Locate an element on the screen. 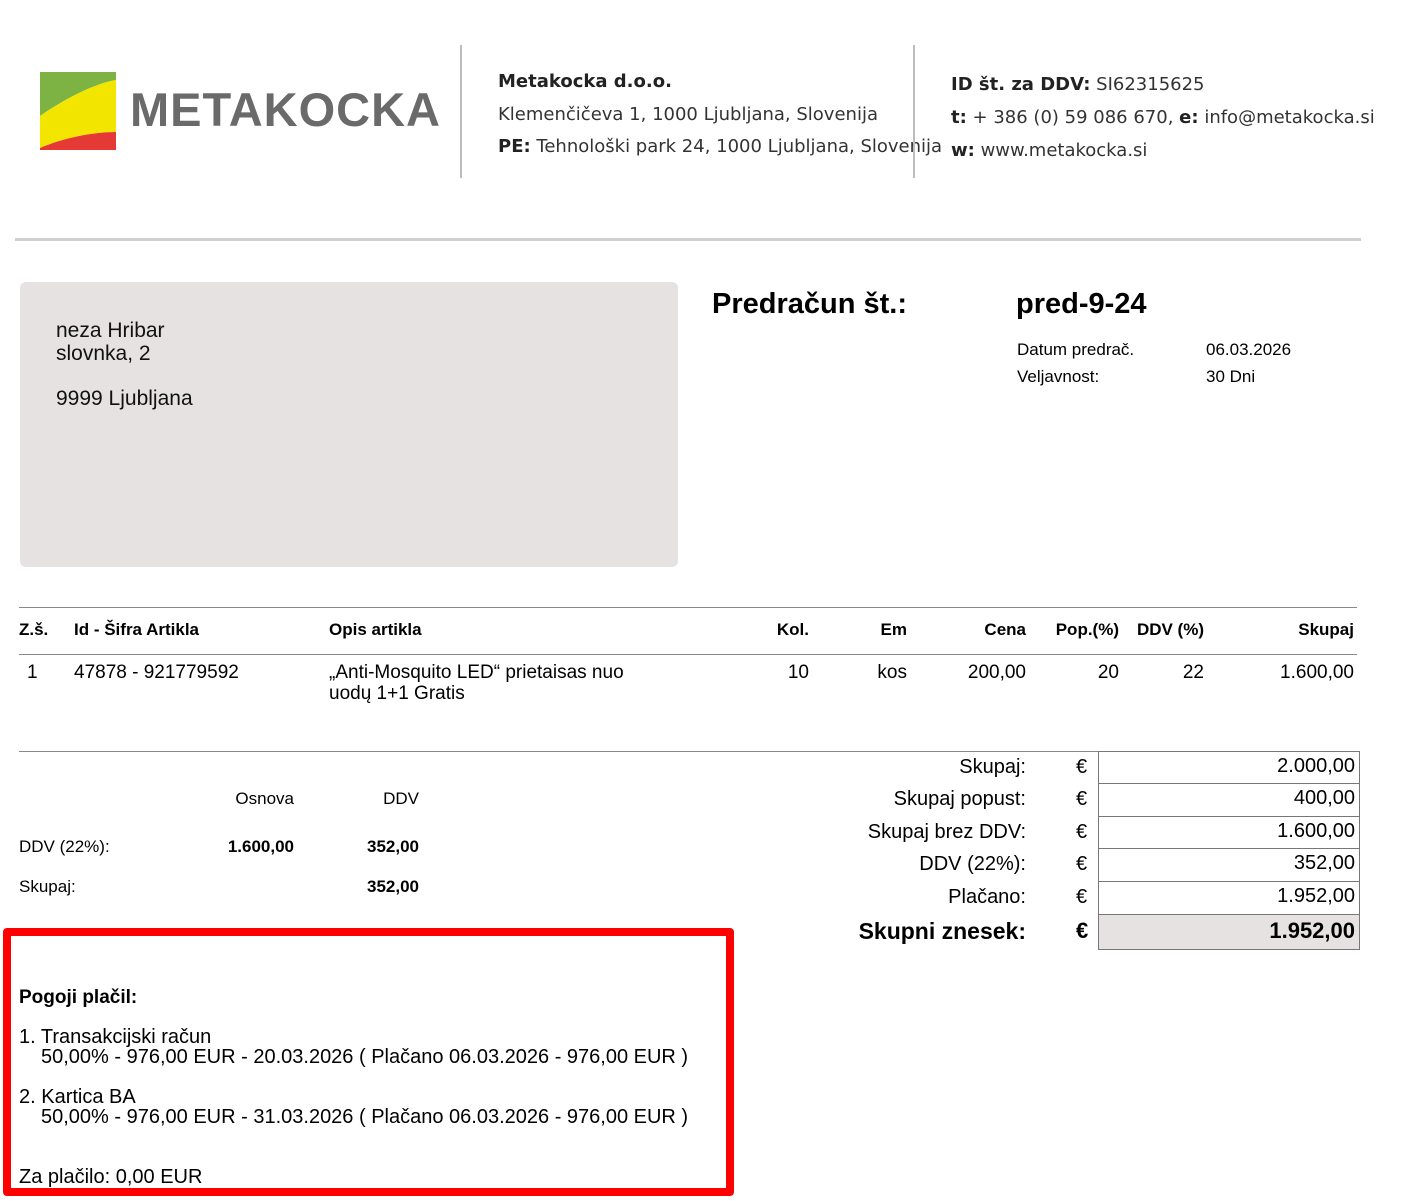  cell-id: 47878 - 921779592 is located at coordinates (156, 672).